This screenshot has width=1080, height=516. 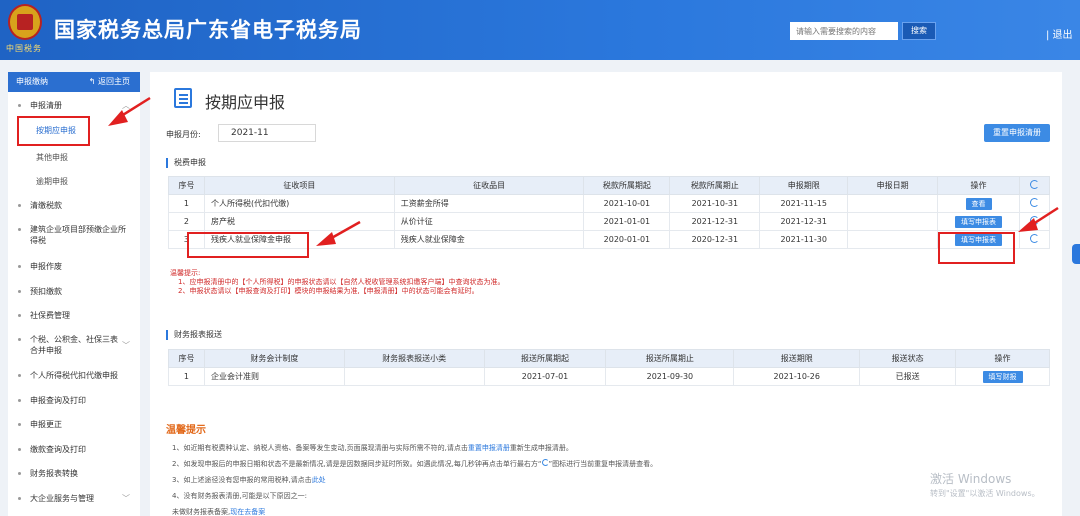 What do you see at coordinates (74, 400) in the screenshot?
I see `sidebar-item-query-print: 申报查询及打印` at bounding box center [74, 400].